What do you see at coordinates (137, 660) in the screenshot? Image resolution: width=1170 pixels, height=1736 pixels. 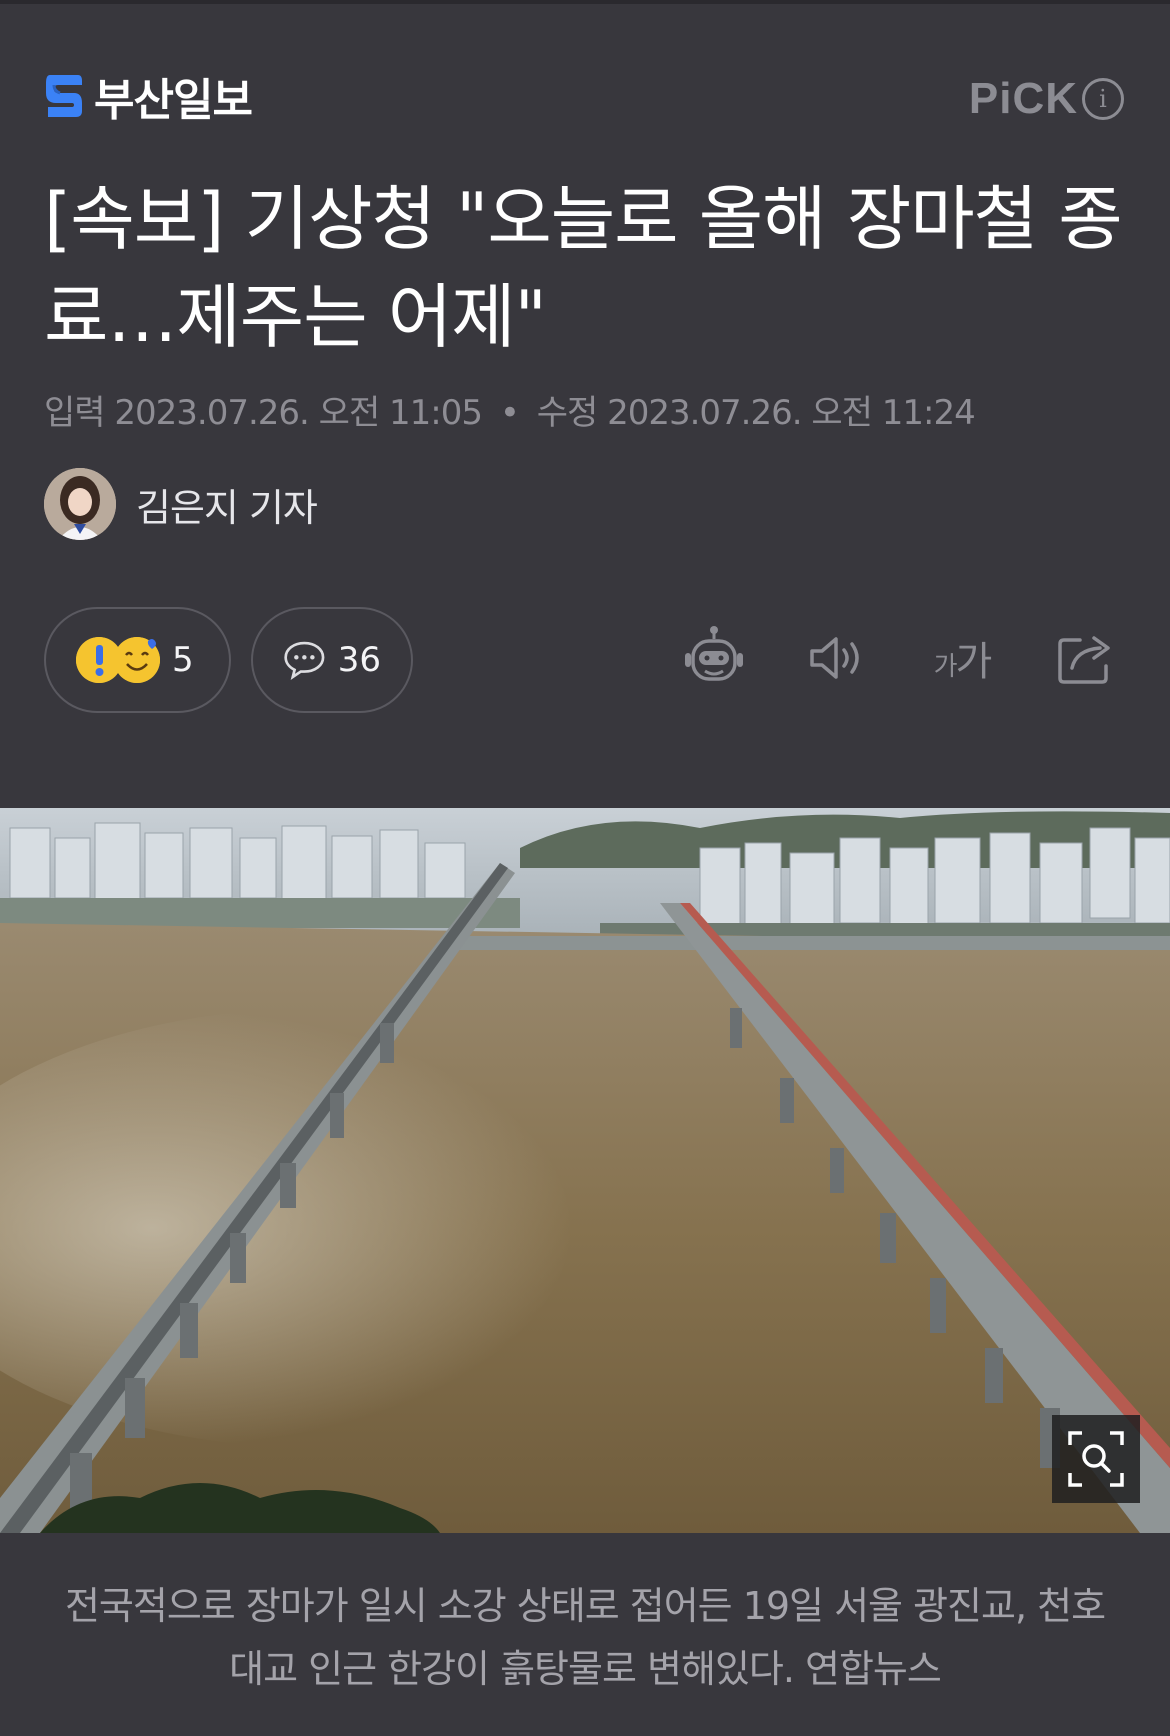 I see `reactions-button: 5` at bounding box center [137, 660].